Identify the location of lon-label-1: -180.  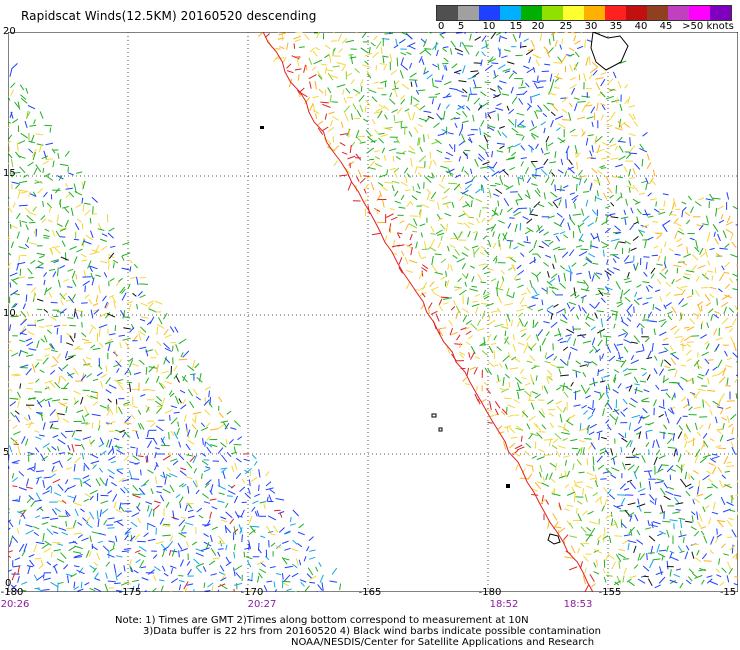
(12, 592).